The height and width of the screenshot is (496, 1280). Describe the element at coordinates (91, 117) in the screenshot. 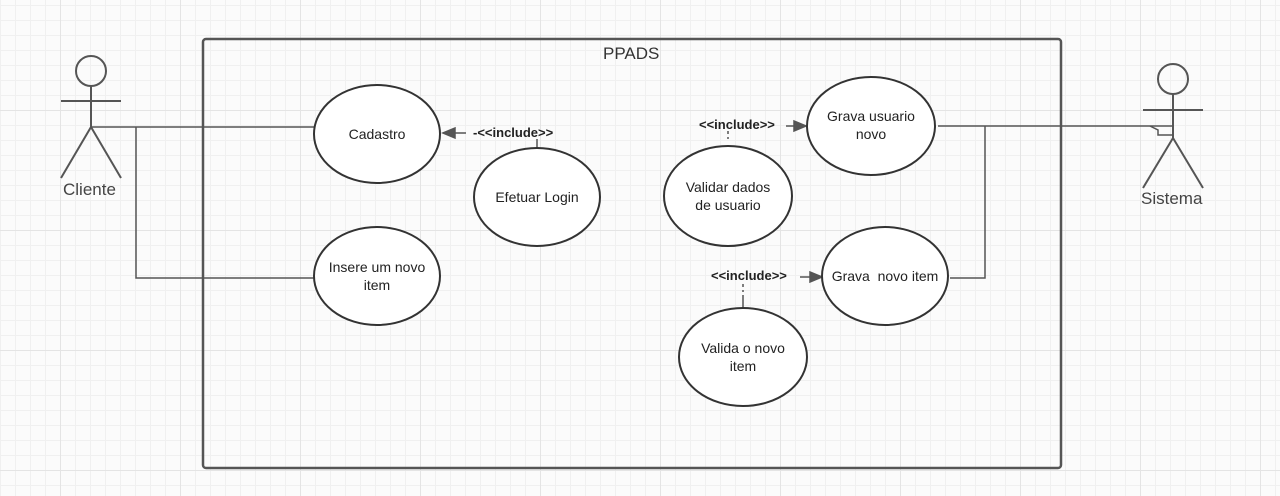

I see `actor-cliente-figure` at that location.